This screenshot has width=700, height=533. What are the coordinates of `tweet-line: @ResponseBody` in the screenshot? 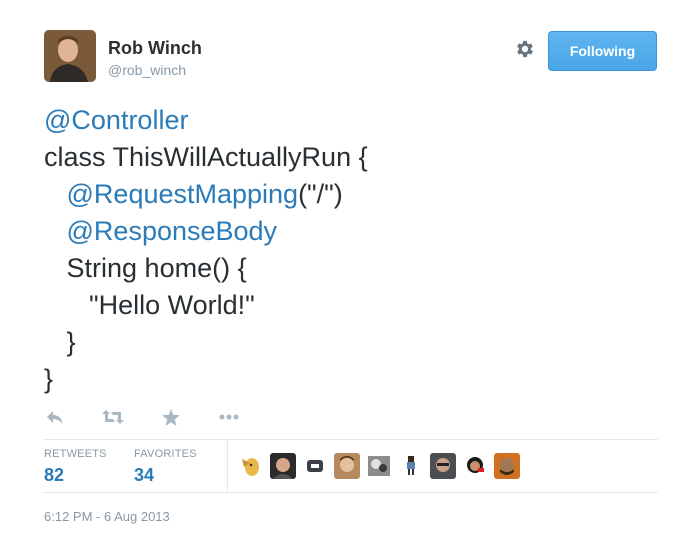 It's located at (206, 231).